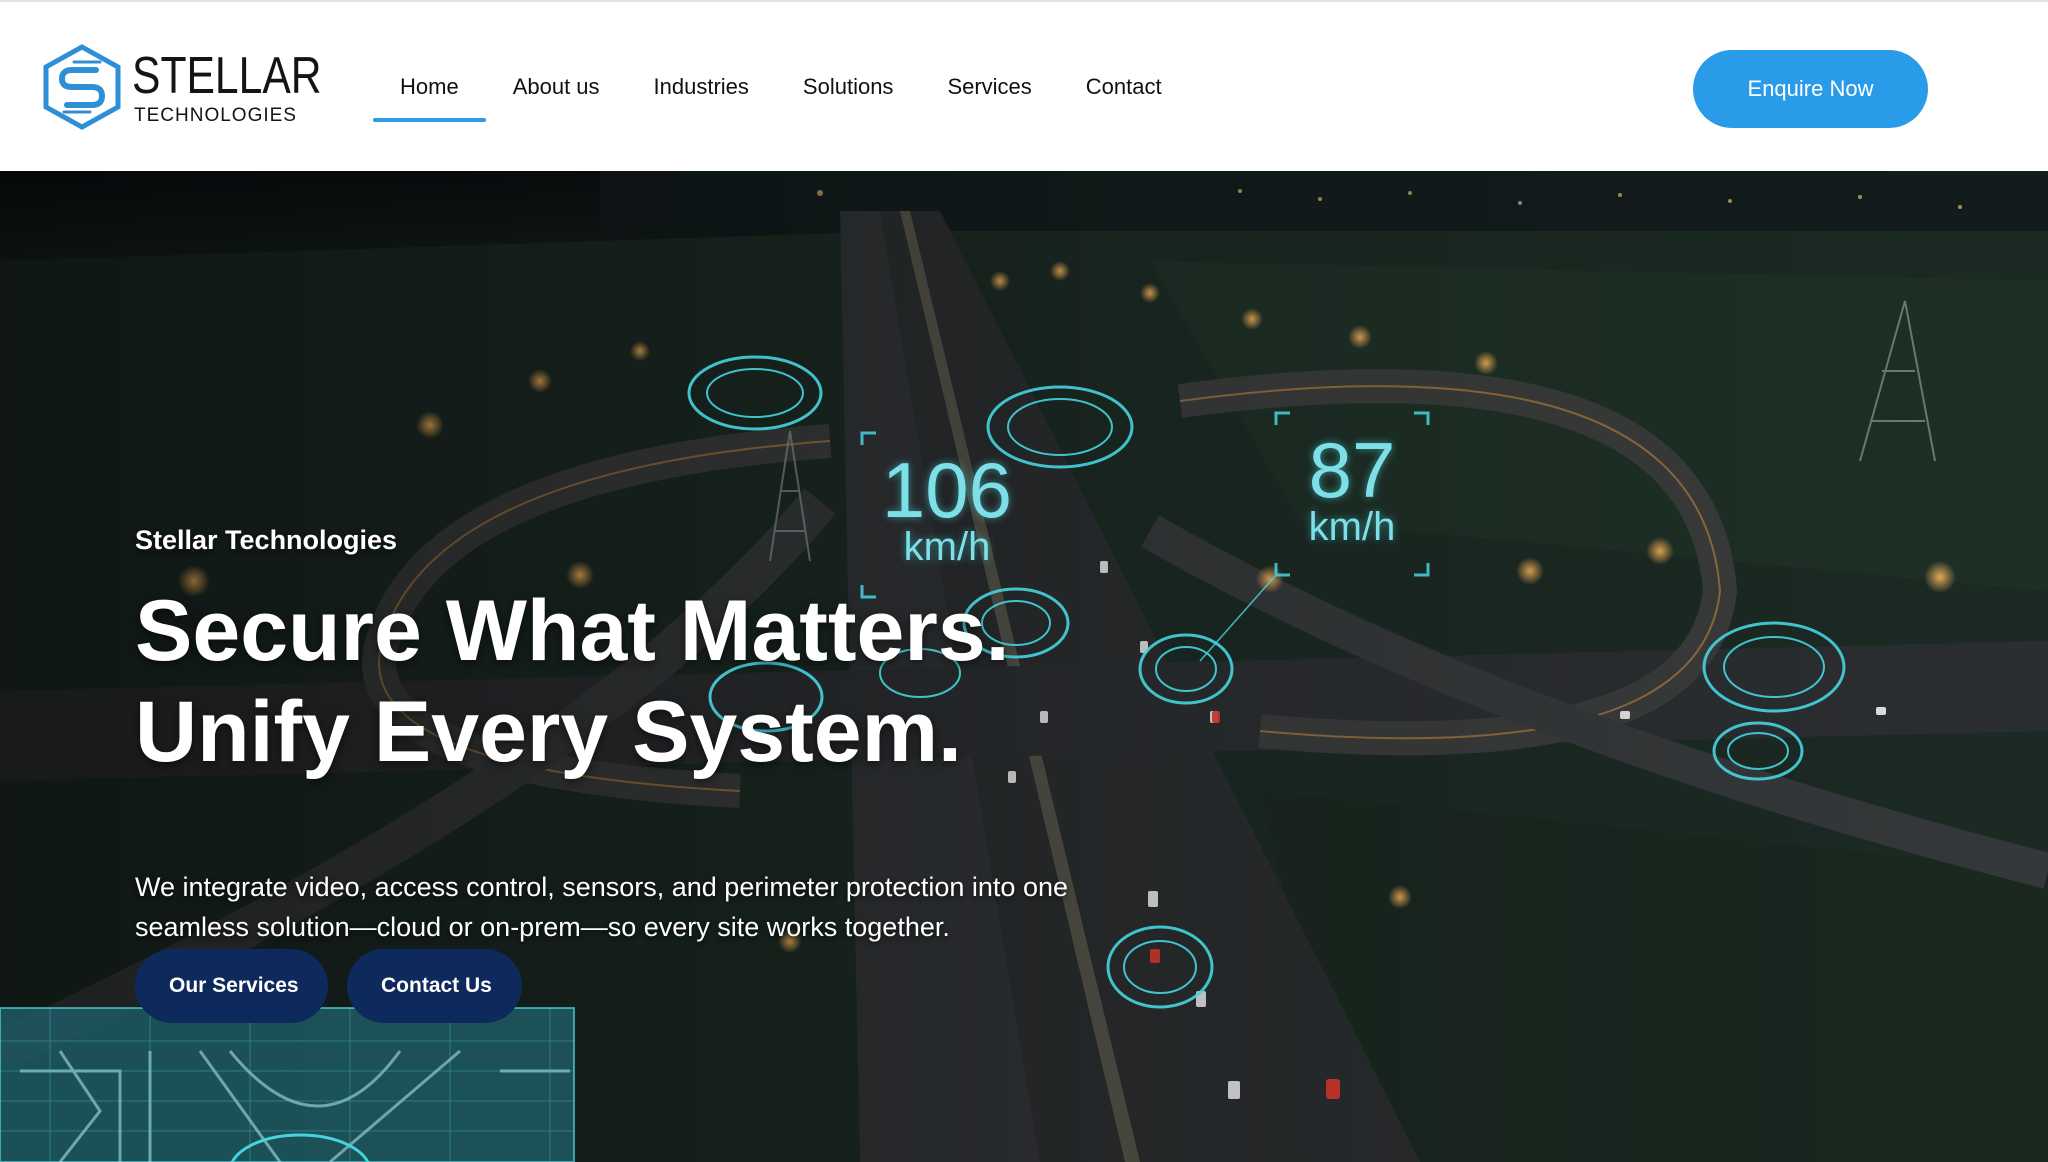 The width and height of the screenshot is (2048, 1162). What do you see at coordinates (556, 94) in the screenshot?
I see `nav-item-about-us: About us` at bounding box center [556, 94].